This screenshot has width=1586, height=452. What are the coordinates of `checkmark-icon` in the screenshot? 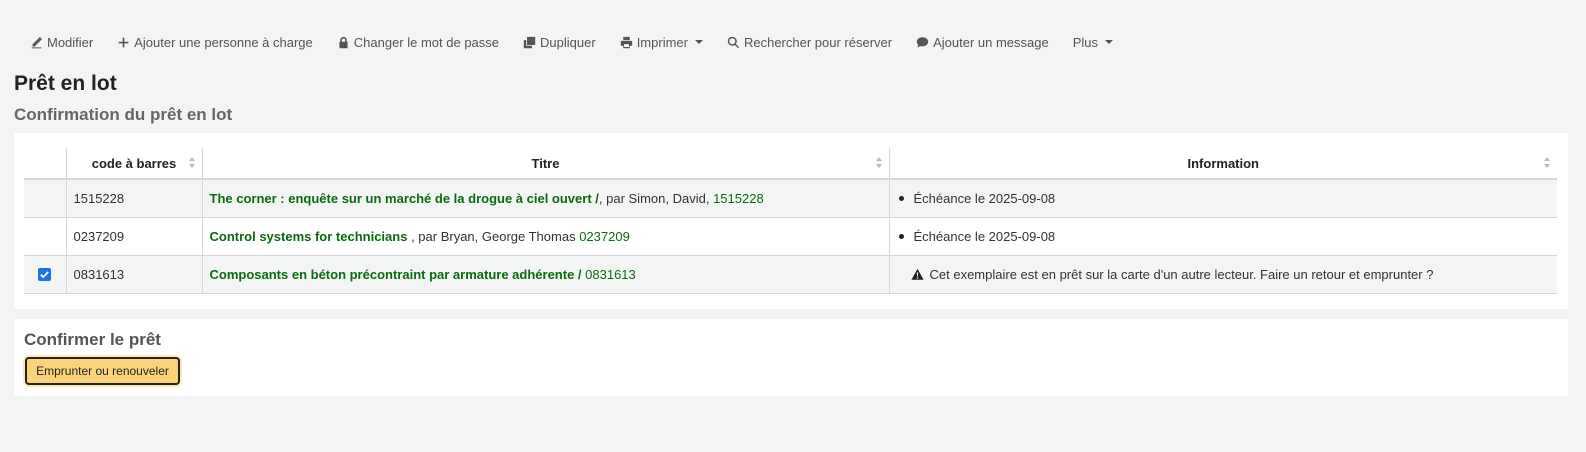 It's located at (45, 274).